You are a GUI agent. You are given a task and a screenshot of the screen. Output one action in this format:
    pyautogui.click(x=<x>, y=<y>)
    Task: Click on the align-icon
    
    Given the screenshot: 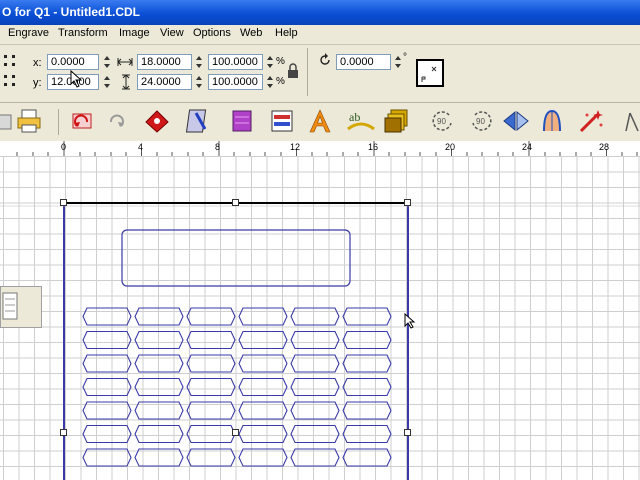 What is the action you would take?
    pyautogui.click(x=282, y=121)
    